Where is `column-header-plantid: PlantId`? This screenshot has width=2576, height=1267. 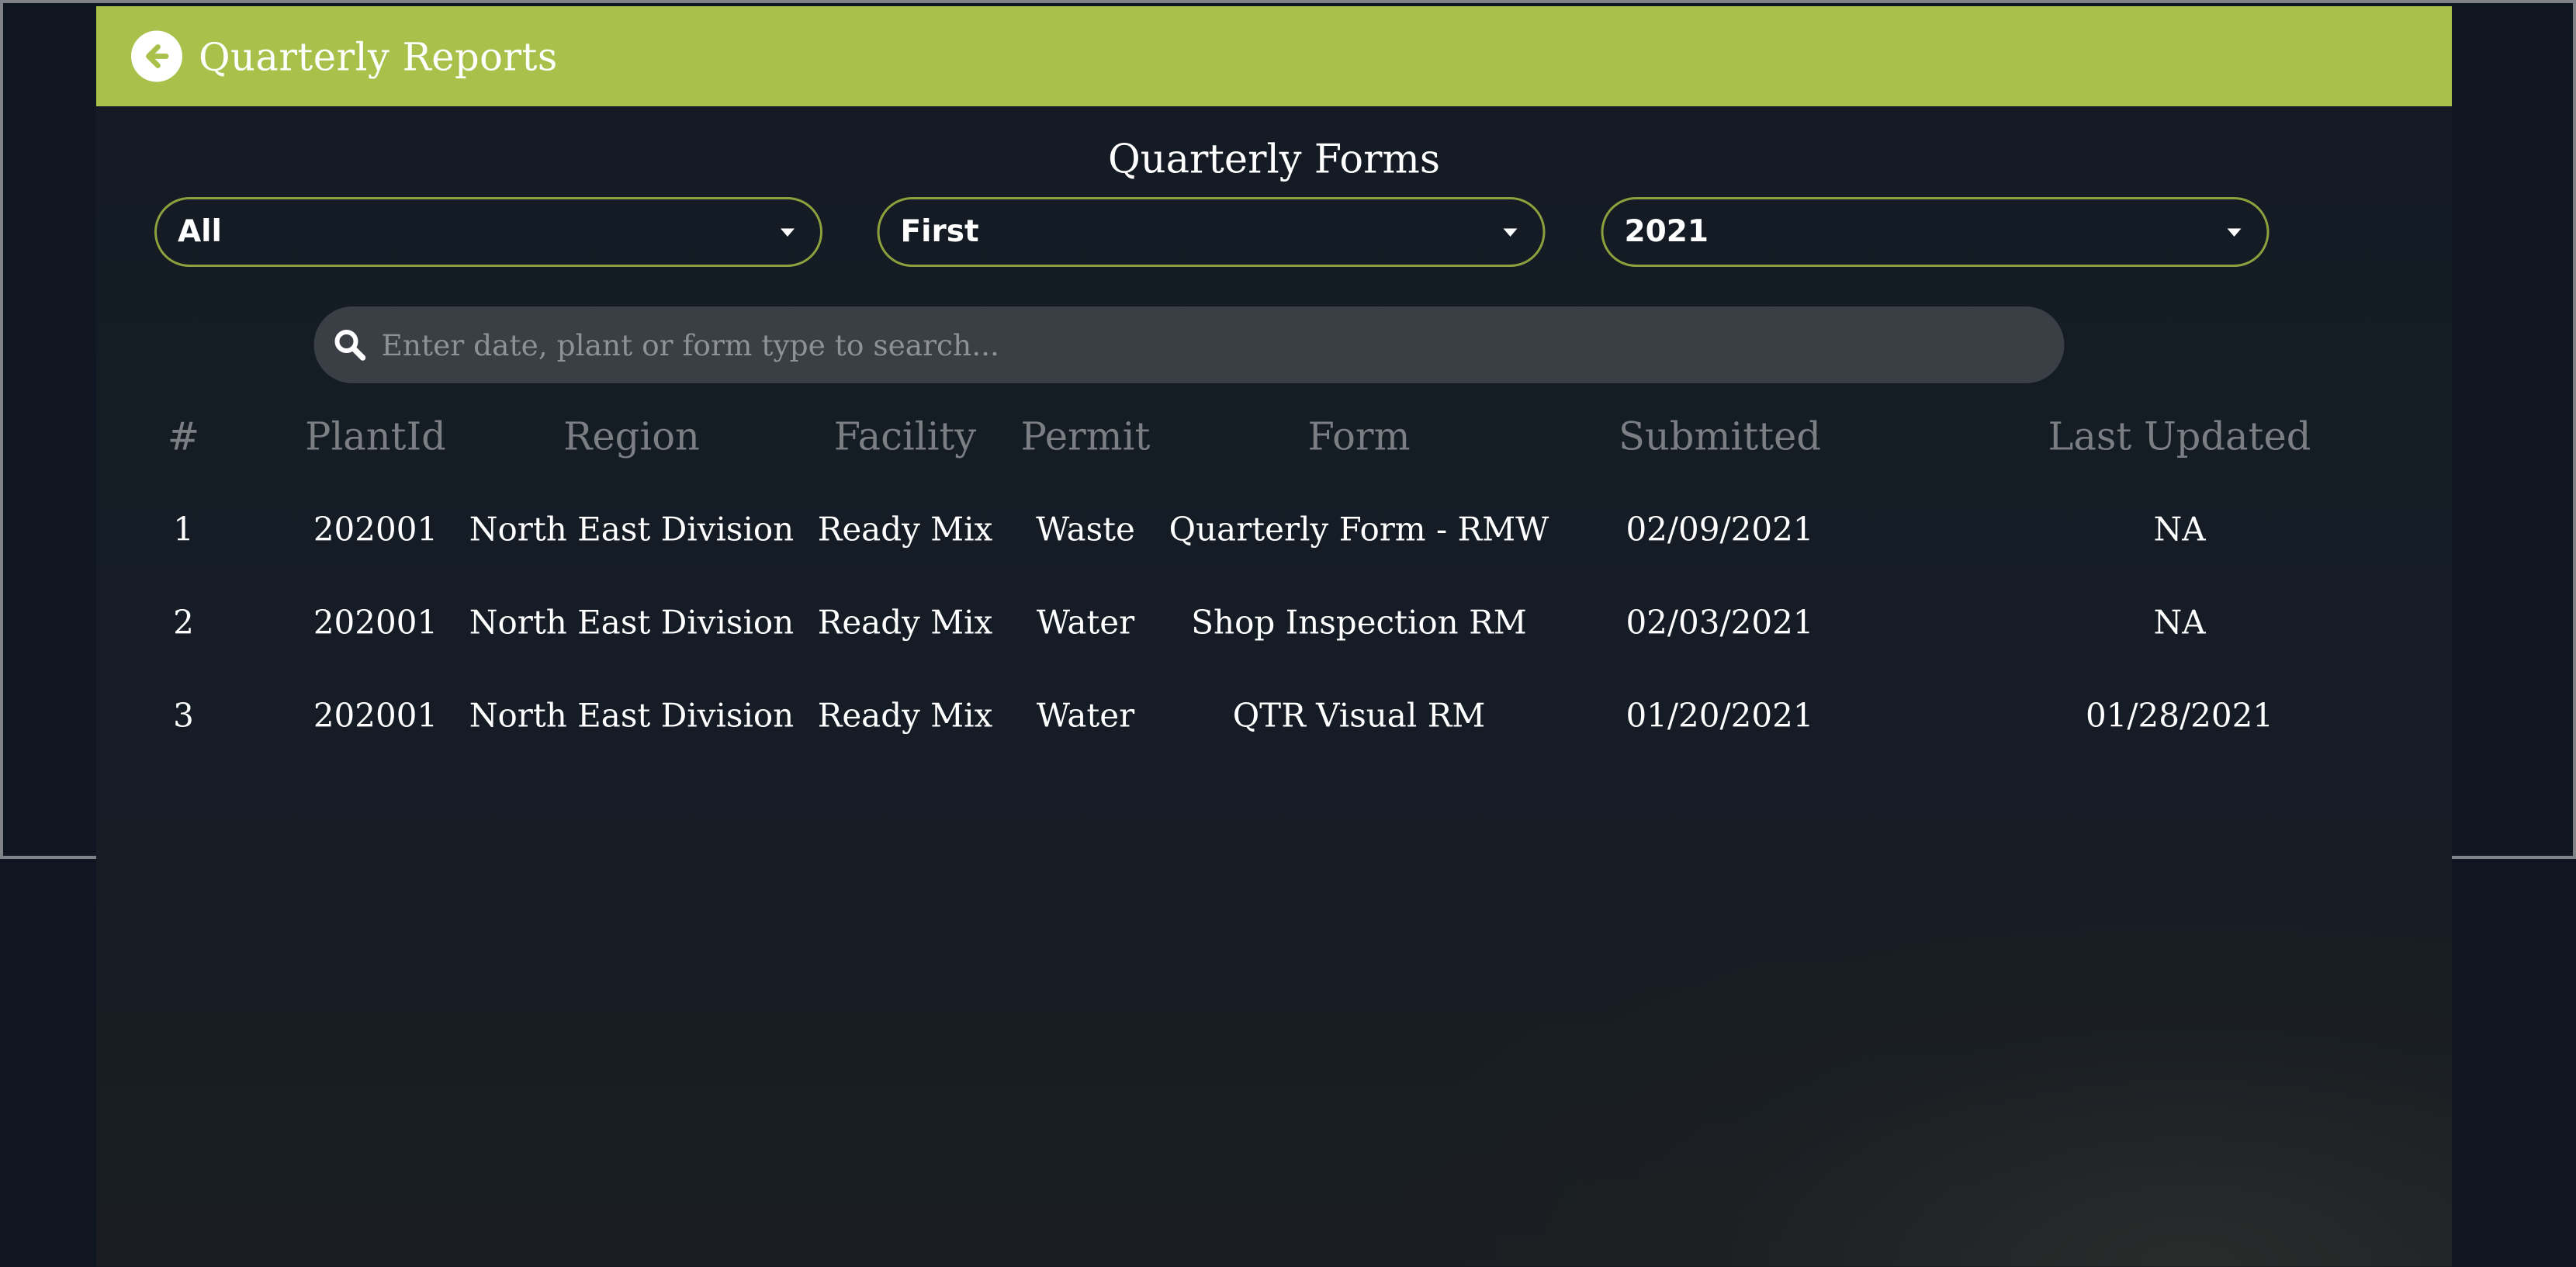 column-header-plantid: PlantId is located at coordinates (375, 436).